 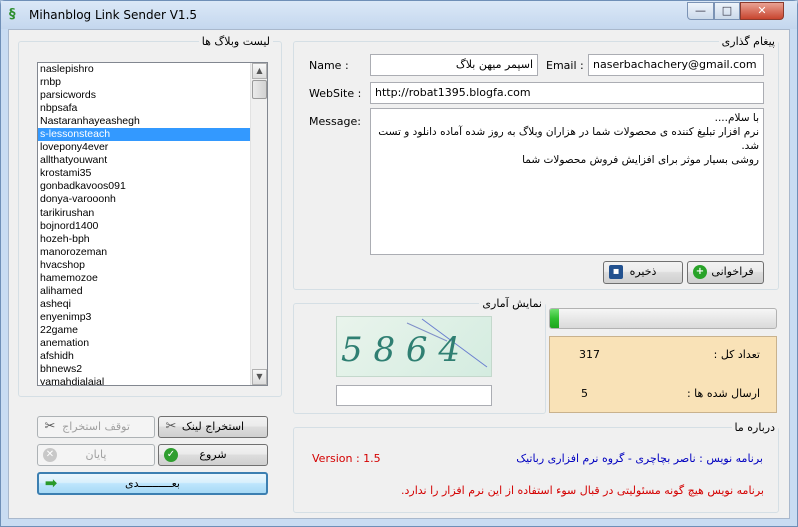 I want to click on blog-list-item: asheqi, so click(x=144, y=304).